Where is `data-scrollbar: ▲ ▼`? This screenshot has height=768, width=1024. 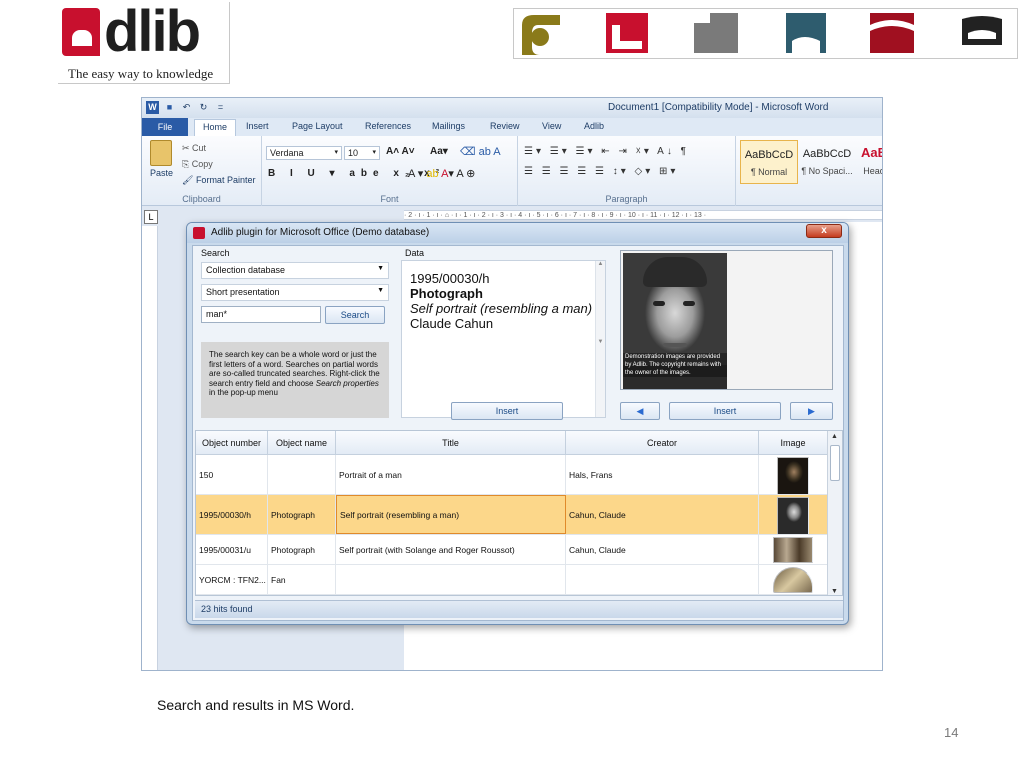 data-scrollbar: ▲ ▼ is located at coordinates (600, 339).